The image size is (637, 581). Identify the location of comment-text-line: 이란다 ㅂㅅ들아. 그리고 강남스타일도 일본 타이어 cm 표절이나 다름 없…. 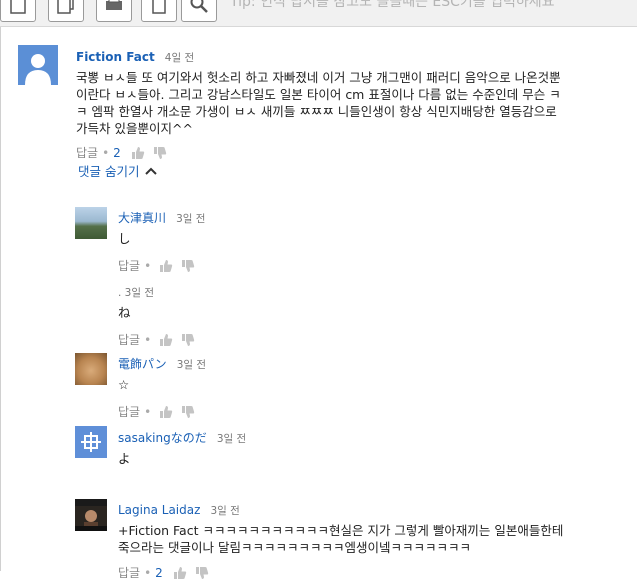
(318, 94).